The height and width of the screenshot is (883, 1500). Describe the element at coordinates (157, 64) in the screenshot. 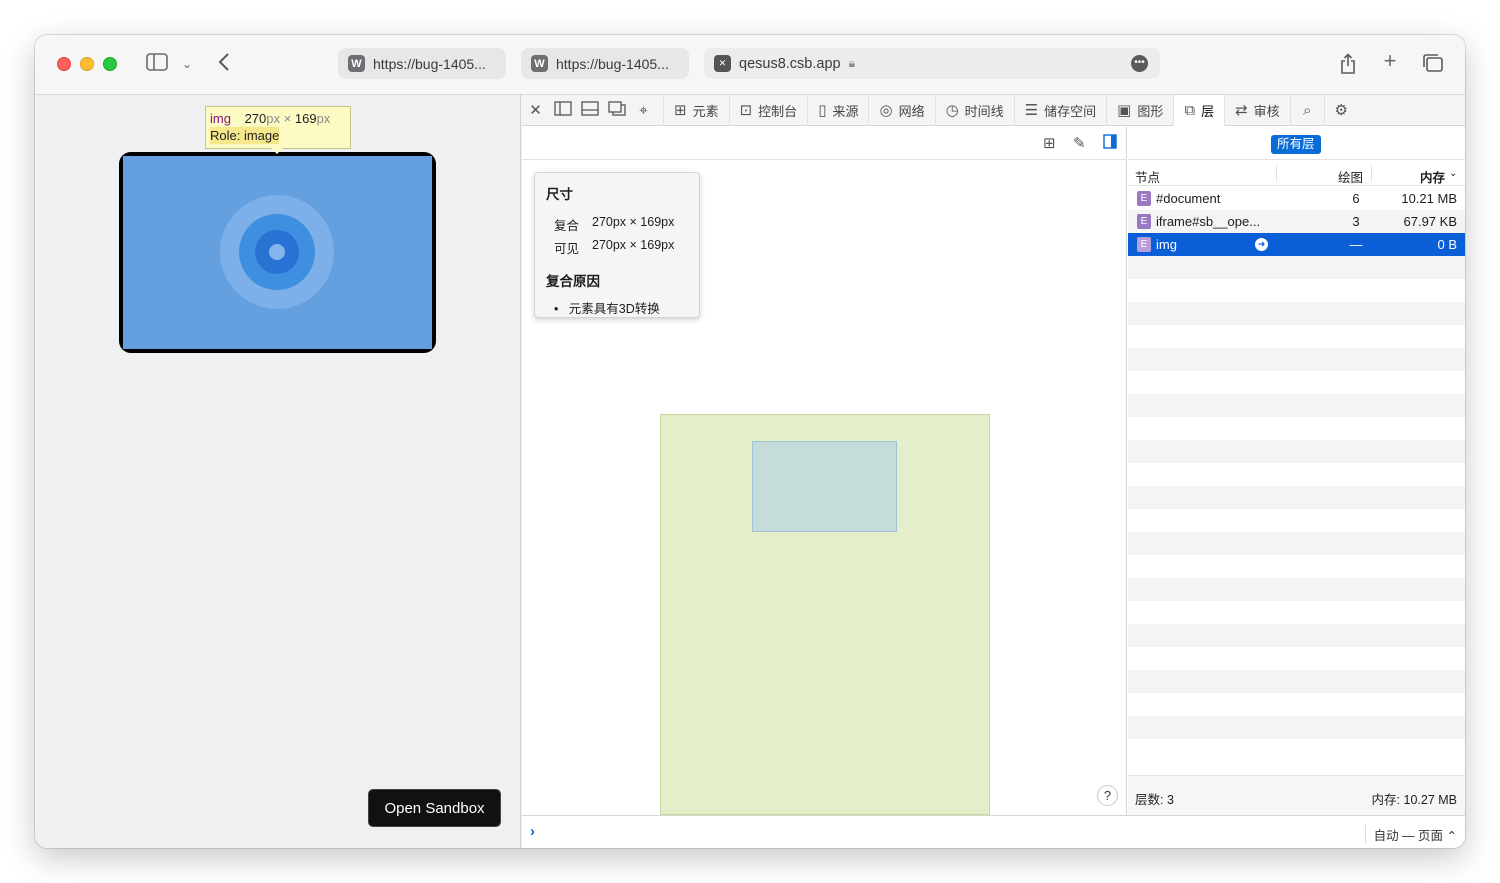

I see `sidebar-toggle-icon` at that location.